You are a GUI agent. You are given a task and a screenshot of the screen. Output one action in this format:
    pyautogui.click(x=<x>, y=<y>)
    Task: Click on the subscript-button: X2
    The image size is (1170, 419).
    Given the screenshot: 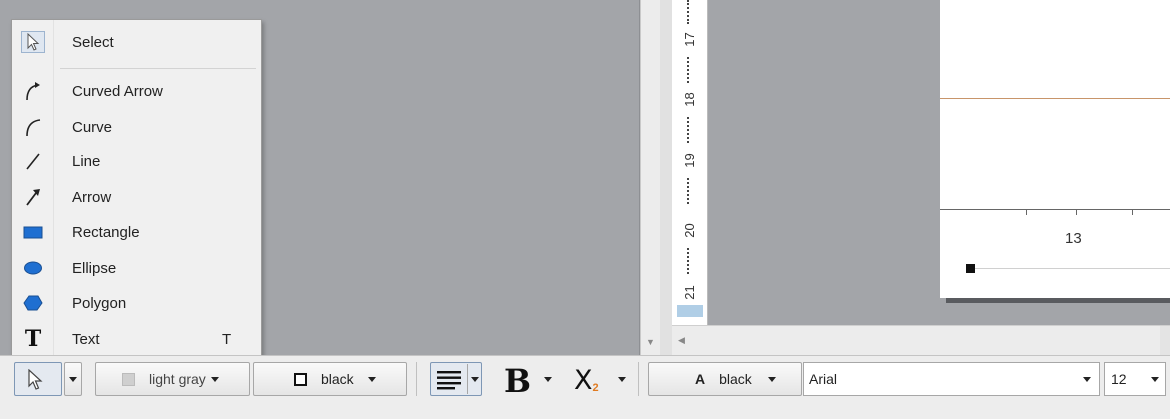 What is the action you would take?
    pyautogui.click(x=601, y=379)
    